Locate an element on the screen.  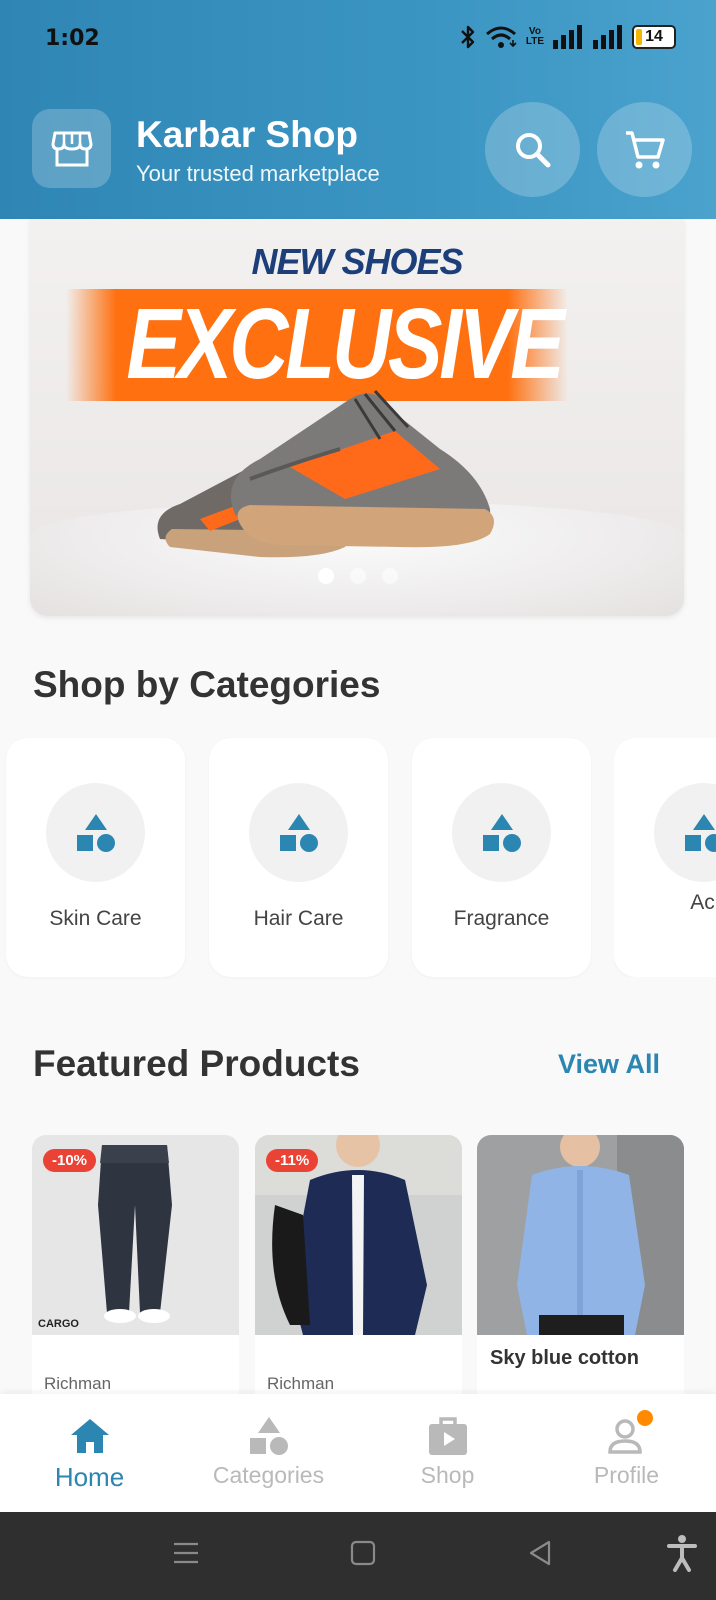
wifi-icon is located at coordinates (501, 37).